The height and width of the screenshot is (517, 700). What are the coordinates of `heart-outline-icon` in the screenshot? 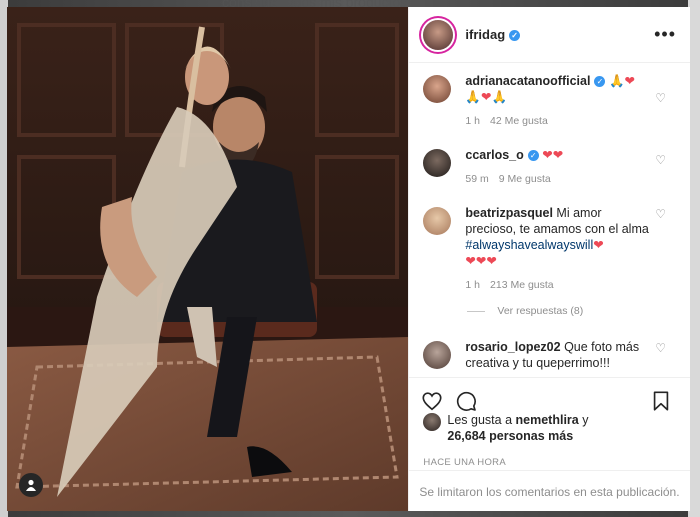 It's located at (433, 402).